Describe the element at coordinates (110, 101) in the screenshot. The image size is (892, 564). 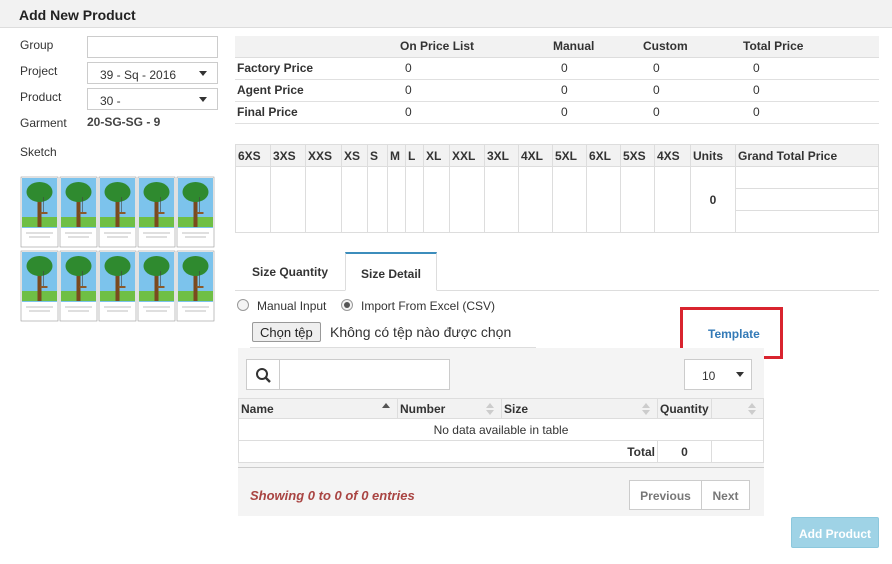
I see `product-select-value: 30 -` at that location.